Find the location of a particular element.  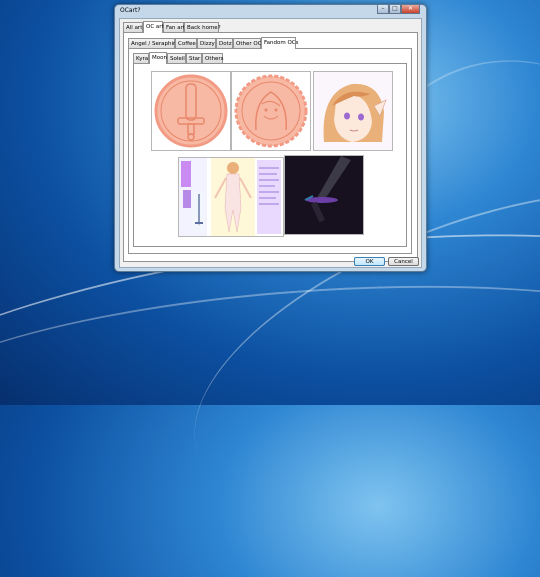

tab-star: Star is located at coordinates (194, 58).